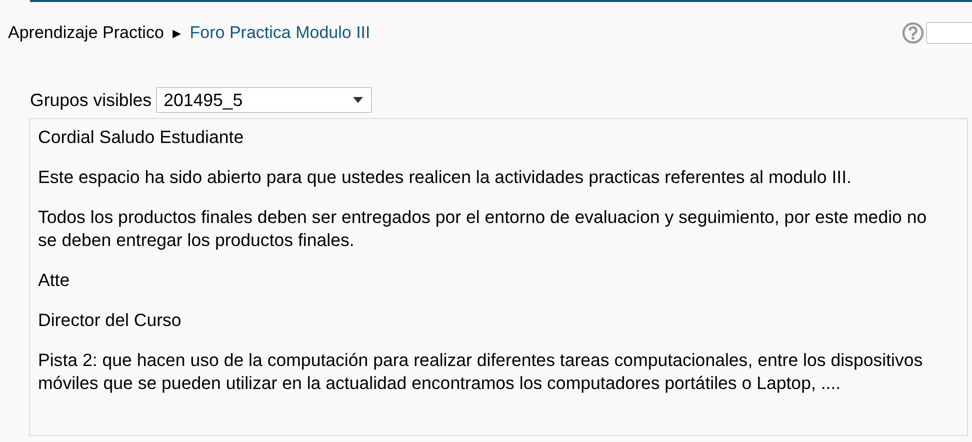 The height and width of the screenshot is (442, 972). Describe the element at coordinates (913, 33) in the screenshot. I see `help-icon` at that location.